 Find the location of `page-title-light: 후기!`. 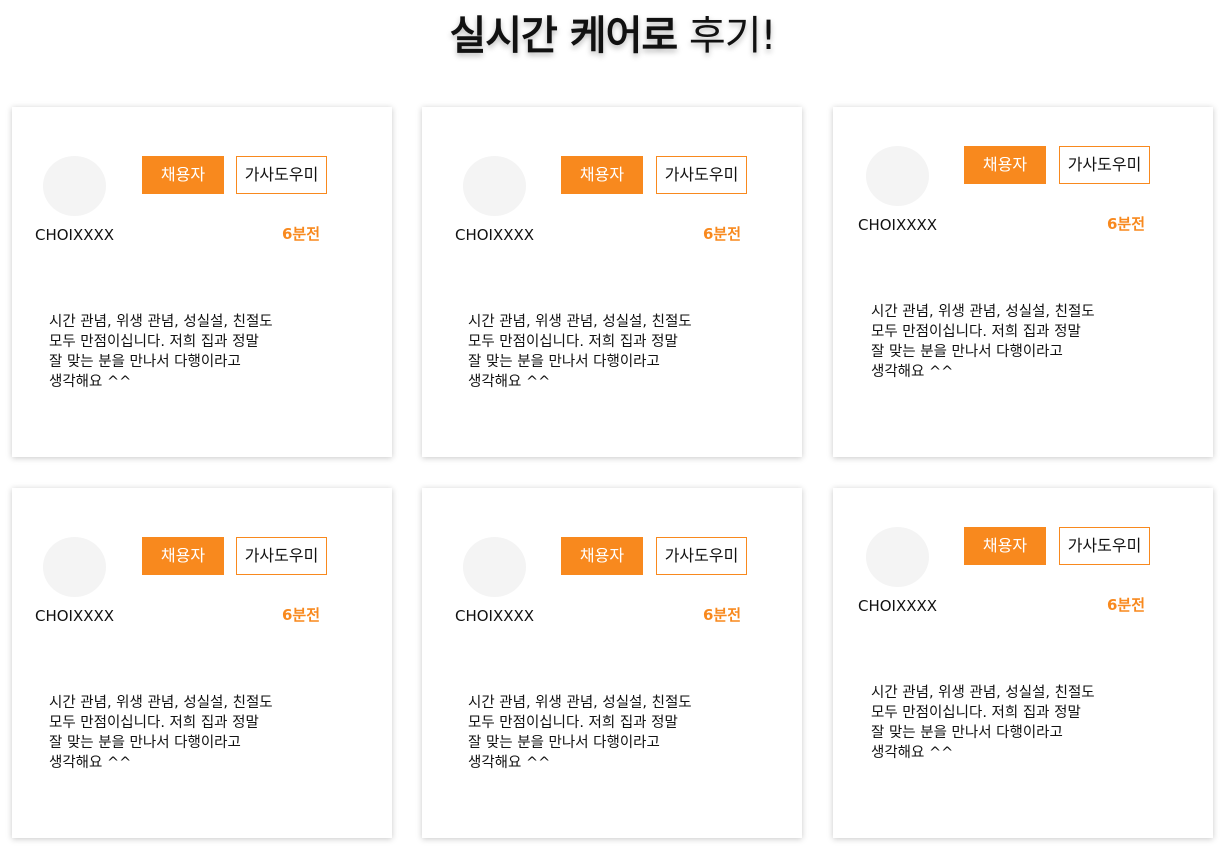

page-title-light: 후기! is located at coordinates (727, 36).